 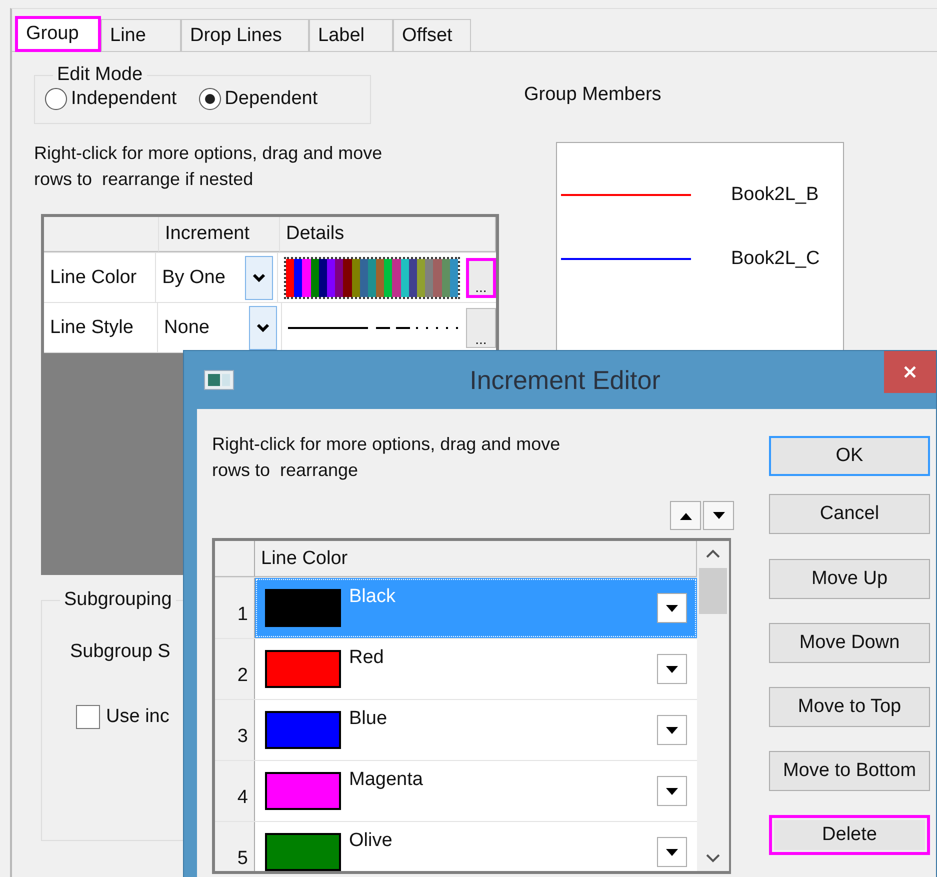 What do you see at coordinates (235, 730) in the screenshot?
I see `row-number: 3` at bounding box center [235, 730].